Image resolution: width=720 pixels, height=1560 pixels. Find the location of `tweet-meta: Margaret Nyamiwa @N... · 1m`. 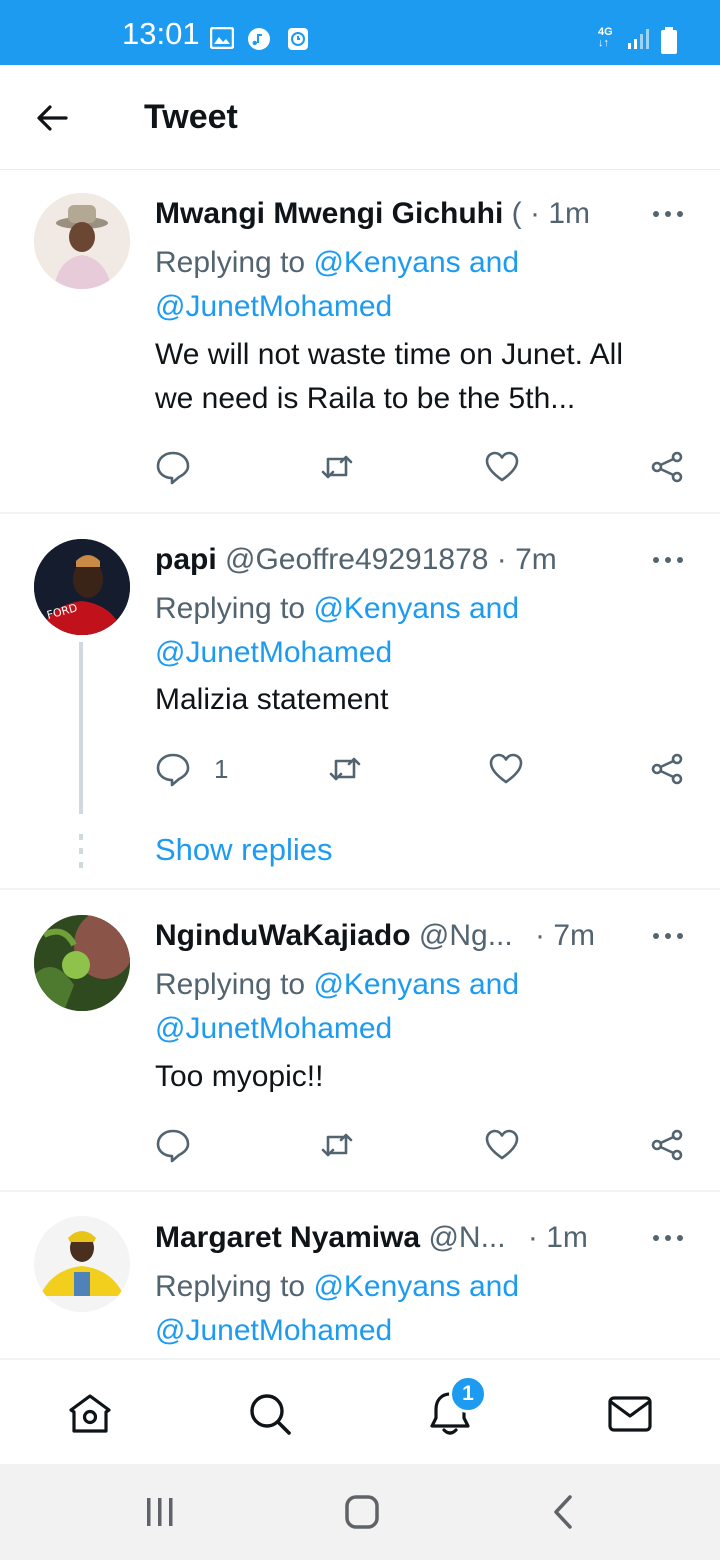

tweet-meta: Margaret Nyamiwa @N... · 1m is located at coordinates (371, 1238).